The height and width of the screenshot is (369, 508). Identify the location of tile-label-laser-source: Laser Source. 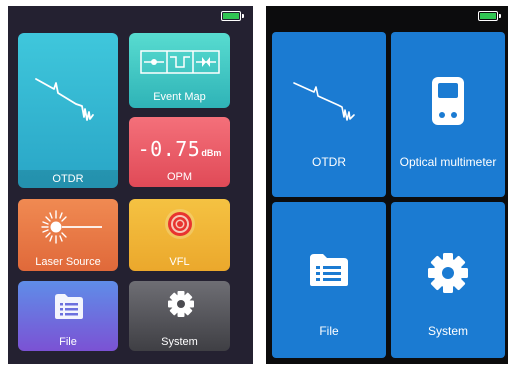
(68, 262).